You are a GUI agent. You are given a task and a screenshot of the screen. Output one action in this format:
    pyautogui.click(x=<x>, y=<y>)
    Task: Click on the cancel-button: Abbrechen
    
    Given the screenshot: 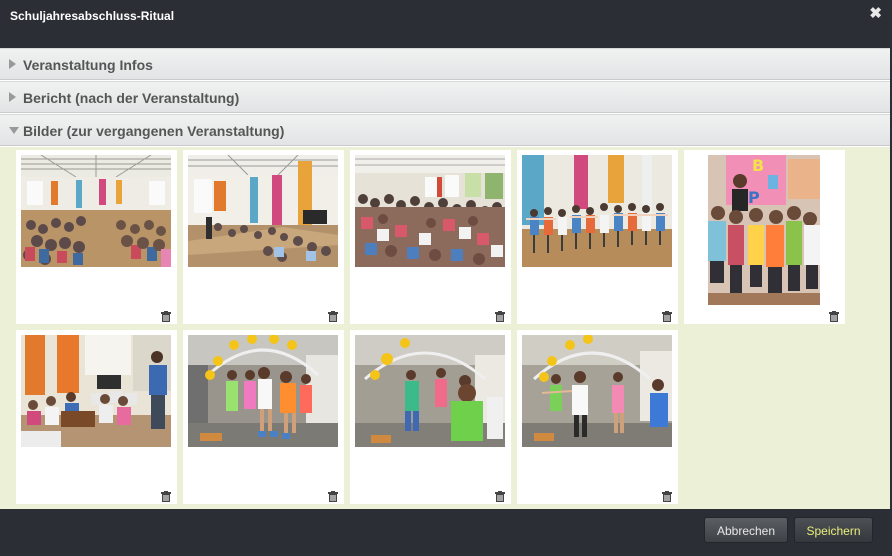 What is the action you would take?
    pyautogui.click(x=746, y=530)
    